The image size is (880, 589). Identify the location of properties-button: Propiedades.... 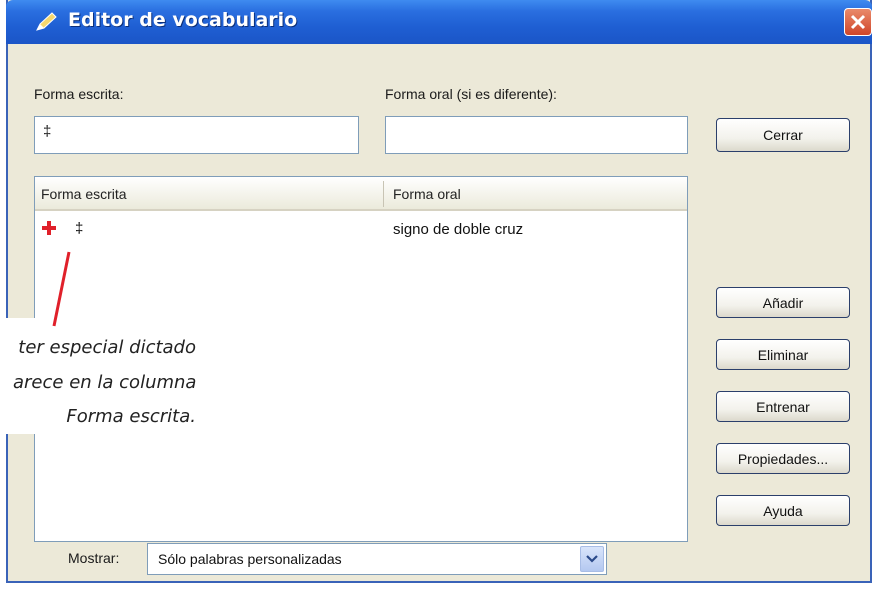
(783, 458).